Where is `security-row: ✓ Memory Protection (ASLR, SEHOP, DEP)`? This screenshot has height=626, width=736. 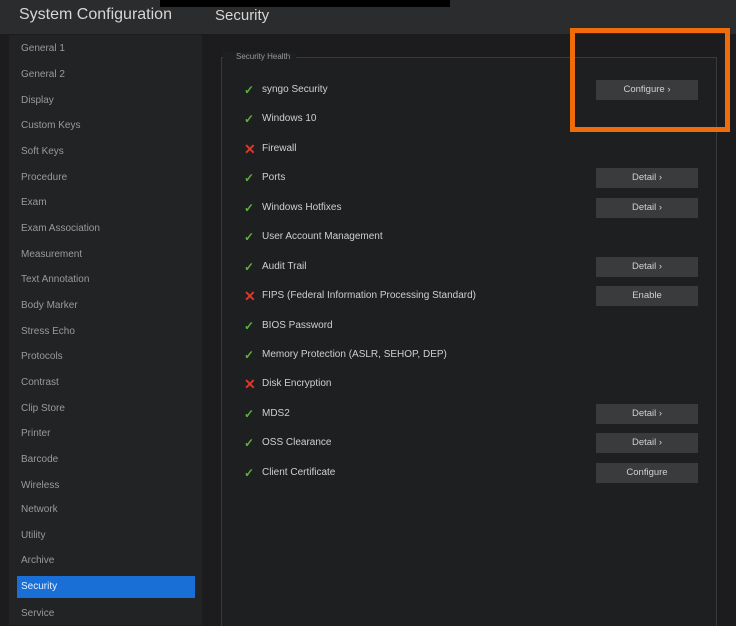
security-row: ✓ Memory Protection (ASLR, SEHOP, DEP) is located at coordinates (345, 355).